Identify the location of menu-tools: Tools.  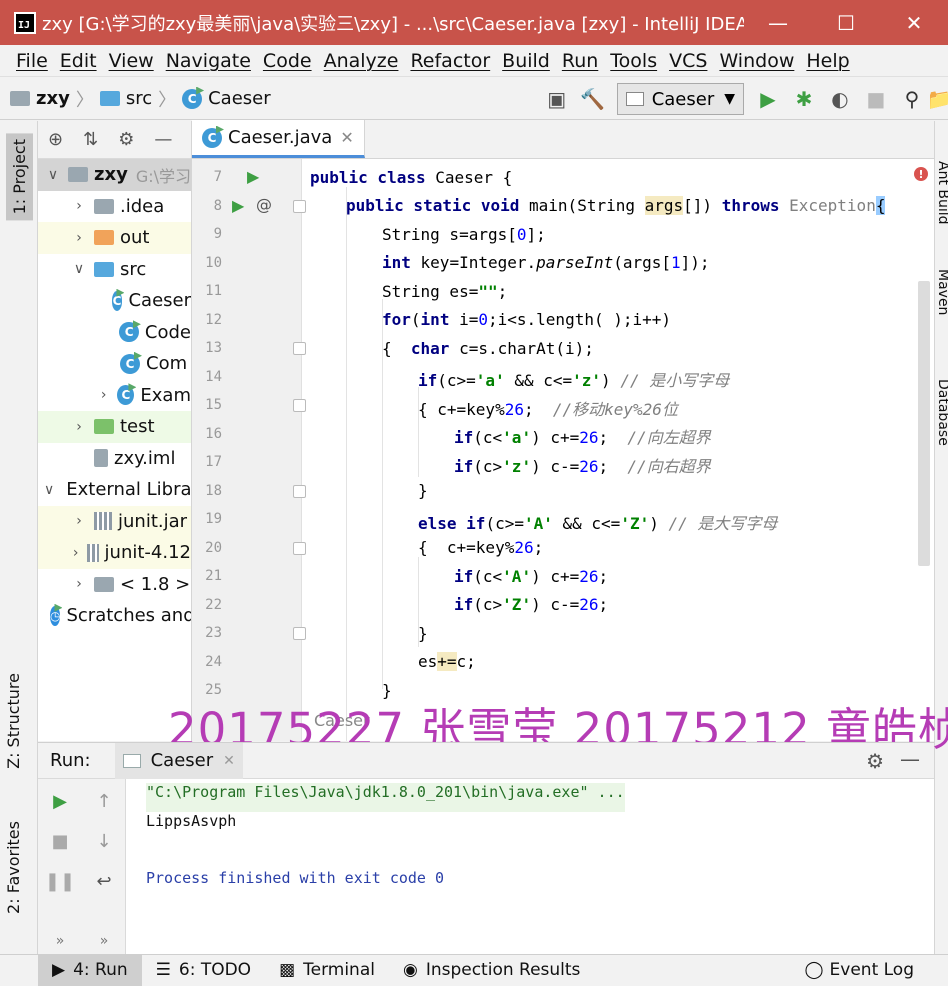
(633, 61).